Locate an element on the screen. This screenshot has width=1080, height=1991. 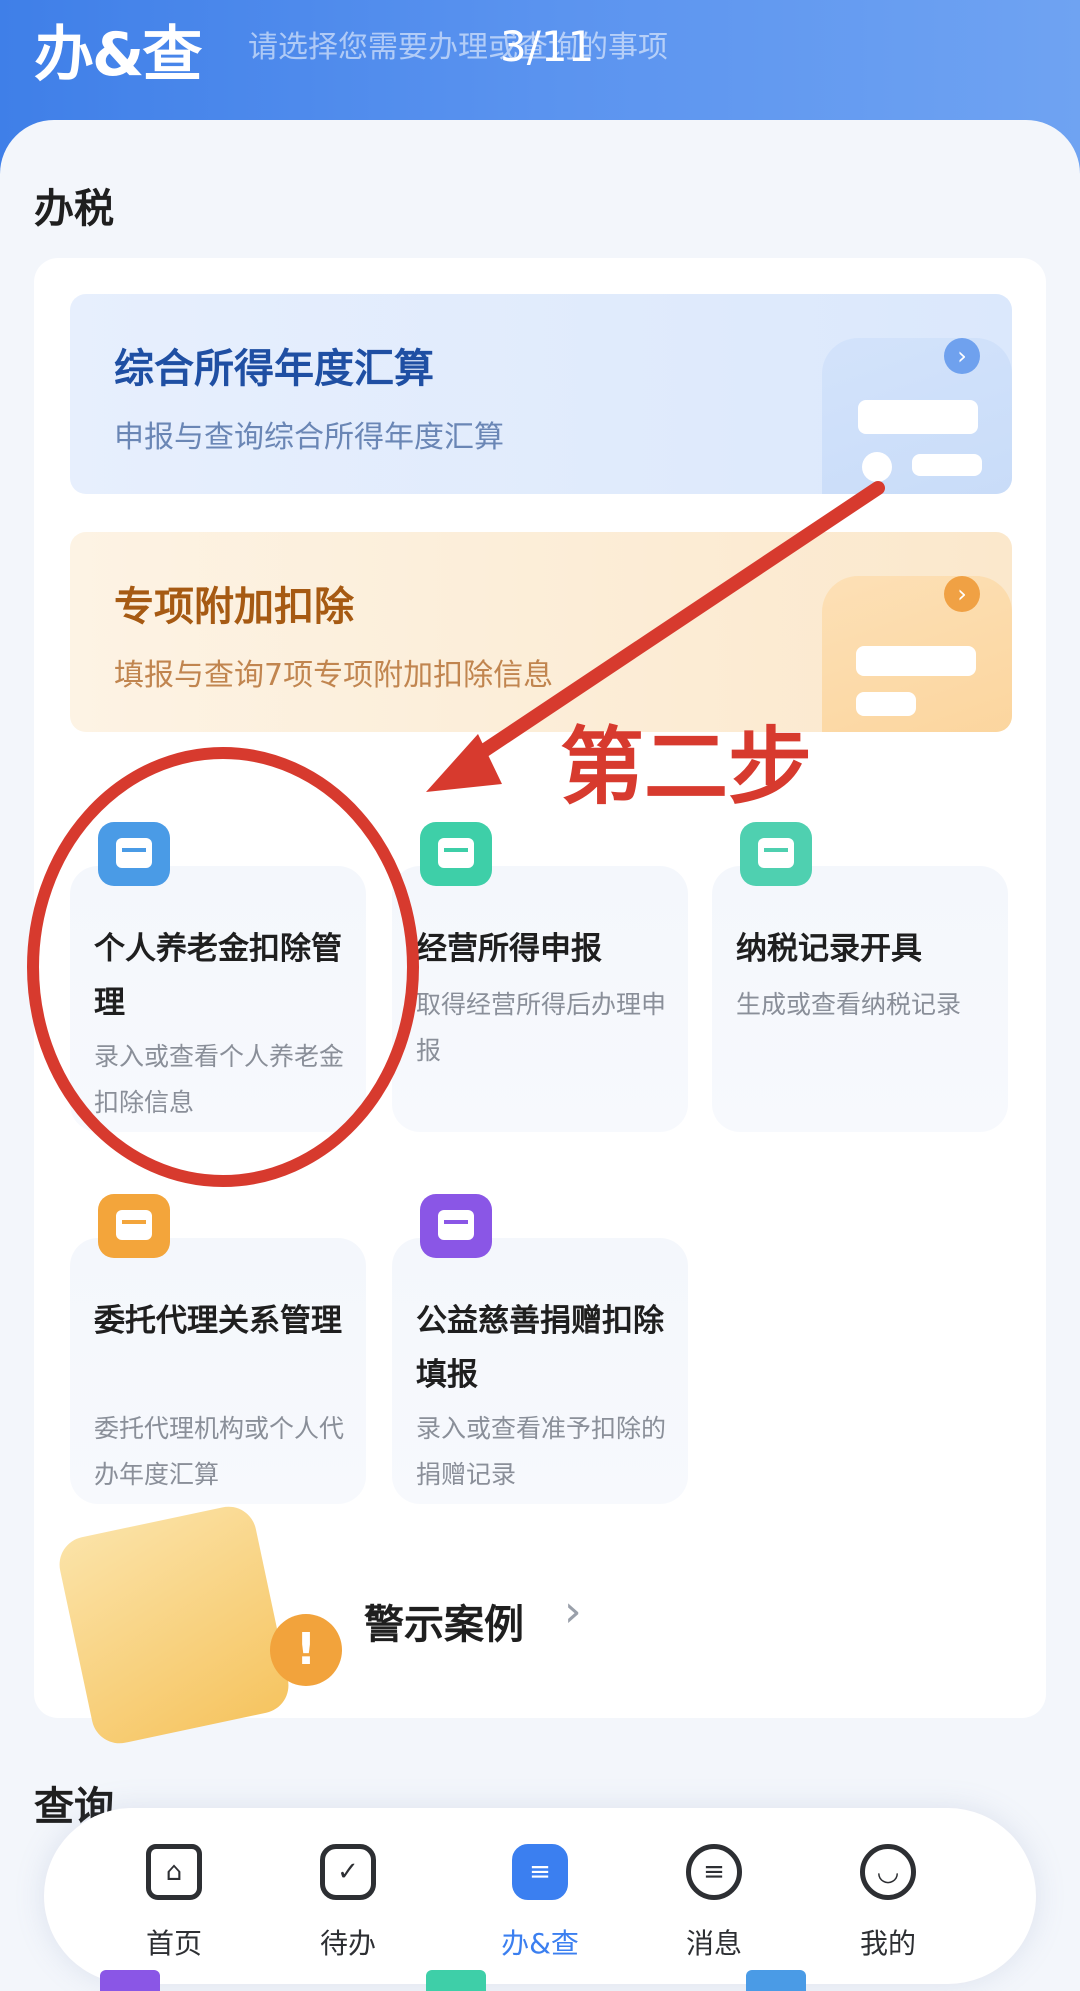
warning-cases-label: 警示案例 is located at coordinates (444, 1625).